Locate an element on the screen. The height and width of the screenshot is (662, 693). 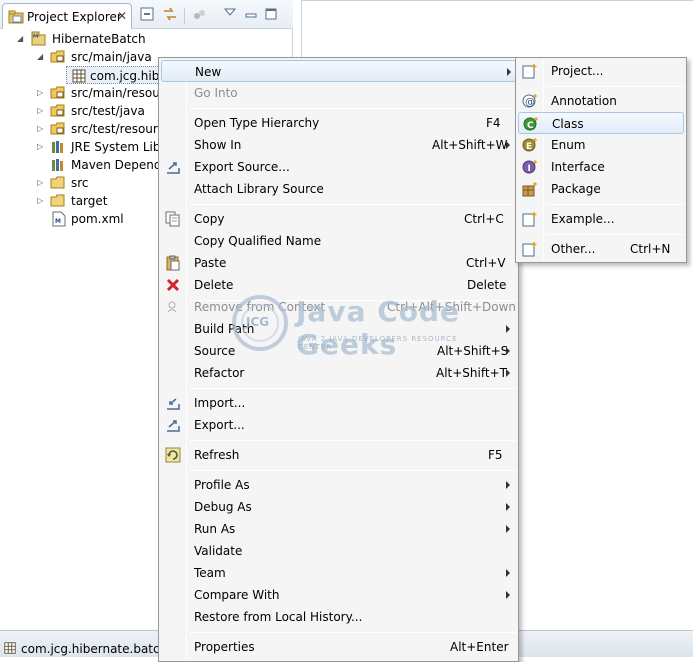
menu-item-label: Paste is located at coordinates (210, 263).